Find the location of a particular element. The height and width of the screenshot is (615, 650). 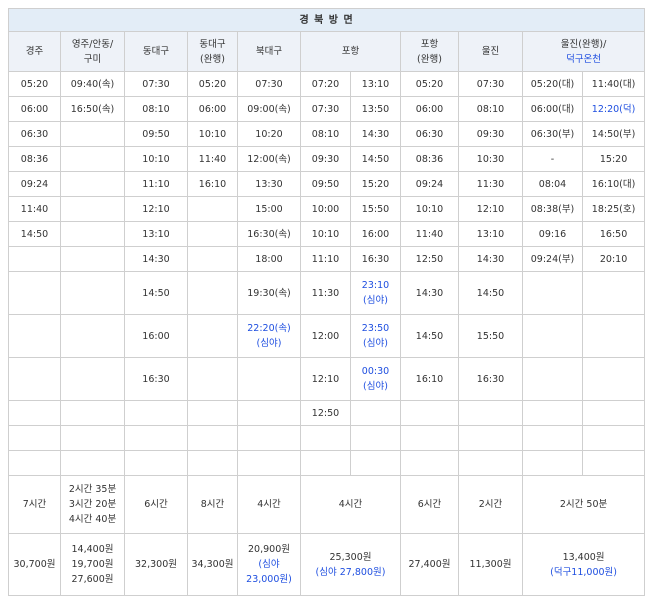

time-cell: 16:30(속) is located at coordinates (269, 234).